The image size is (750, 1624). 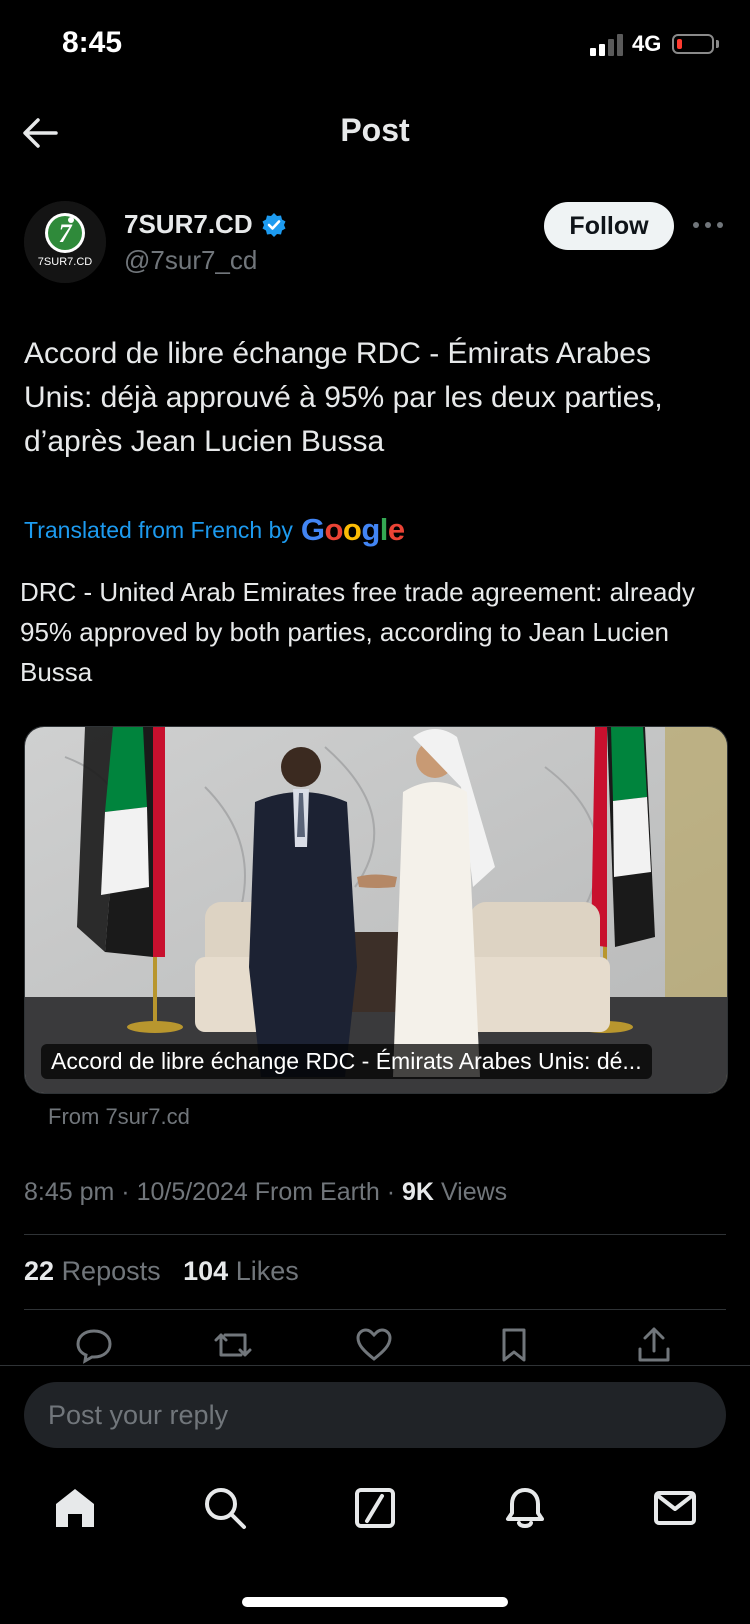 I want to click on avatar-text: 7SUR7.CD, so click(x=65, y=262).